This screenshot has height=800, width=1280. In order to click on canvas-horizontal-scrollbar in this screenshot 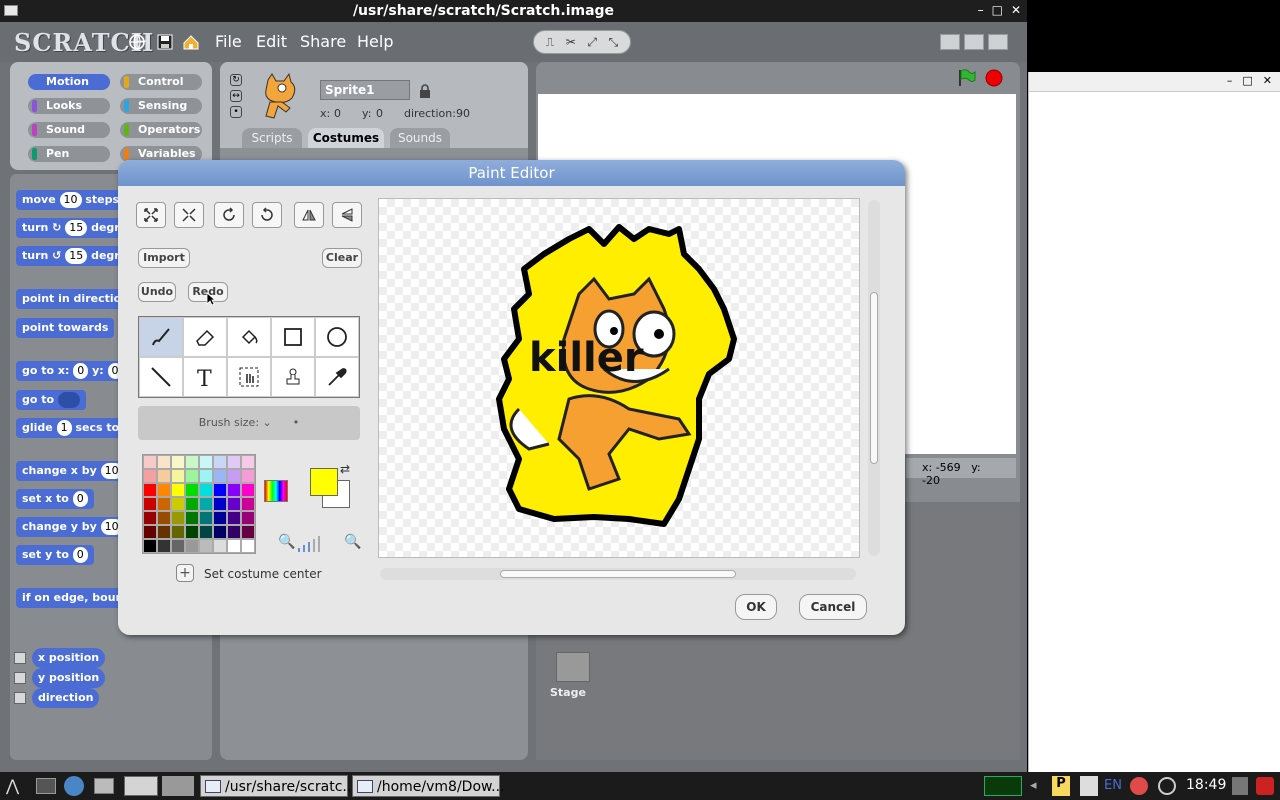, I will do `click(618, 574)`.